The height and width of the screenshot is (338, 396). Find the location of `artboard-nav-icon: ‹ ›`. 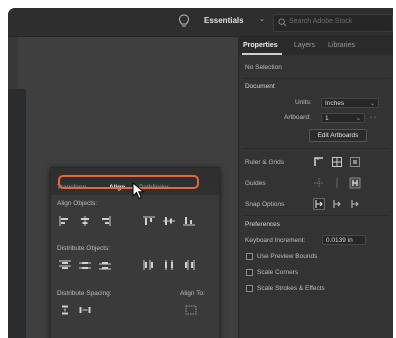

artboard-nav-icon: ‹ › is located at coordinates (373, 117).